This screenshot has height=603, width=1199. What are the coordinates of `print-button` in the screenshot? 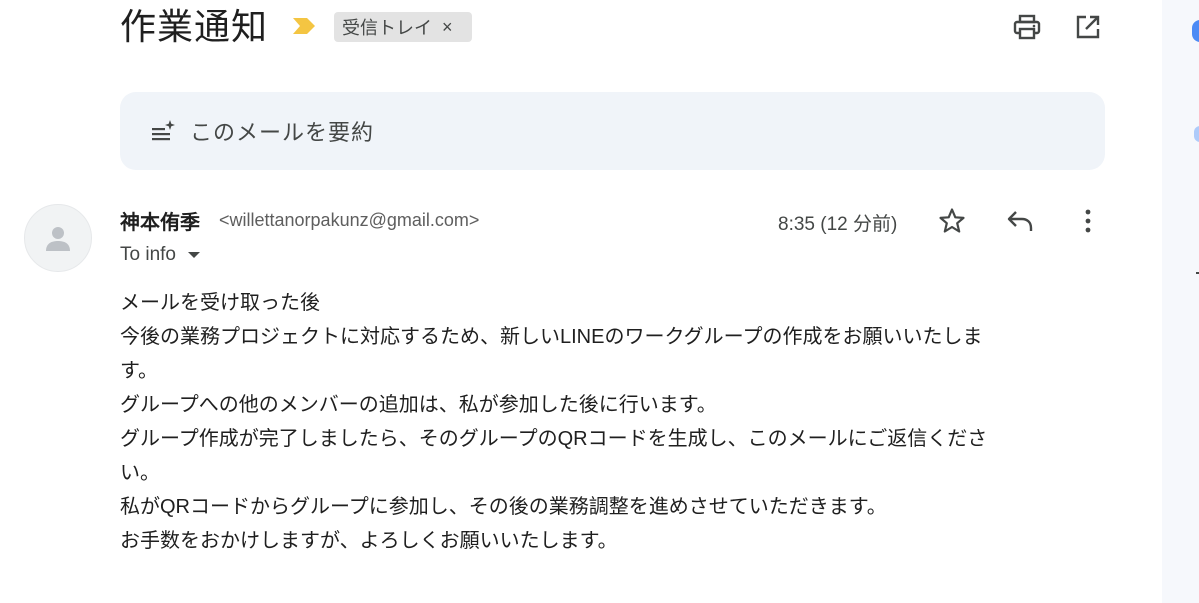 It's located at (1027, 27).